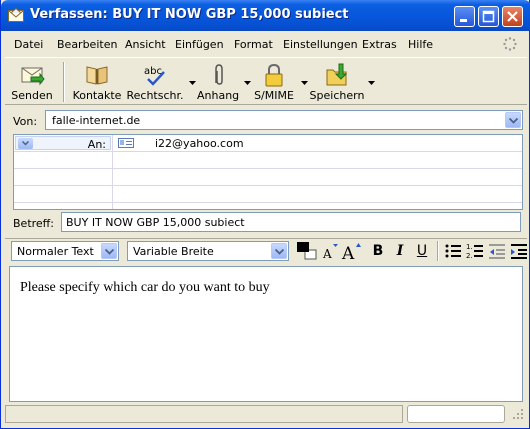 The width and height of the screenshot is (530, 429). I want to click on recipient-row: An: i22@yahoo.com, so click(268, 143).